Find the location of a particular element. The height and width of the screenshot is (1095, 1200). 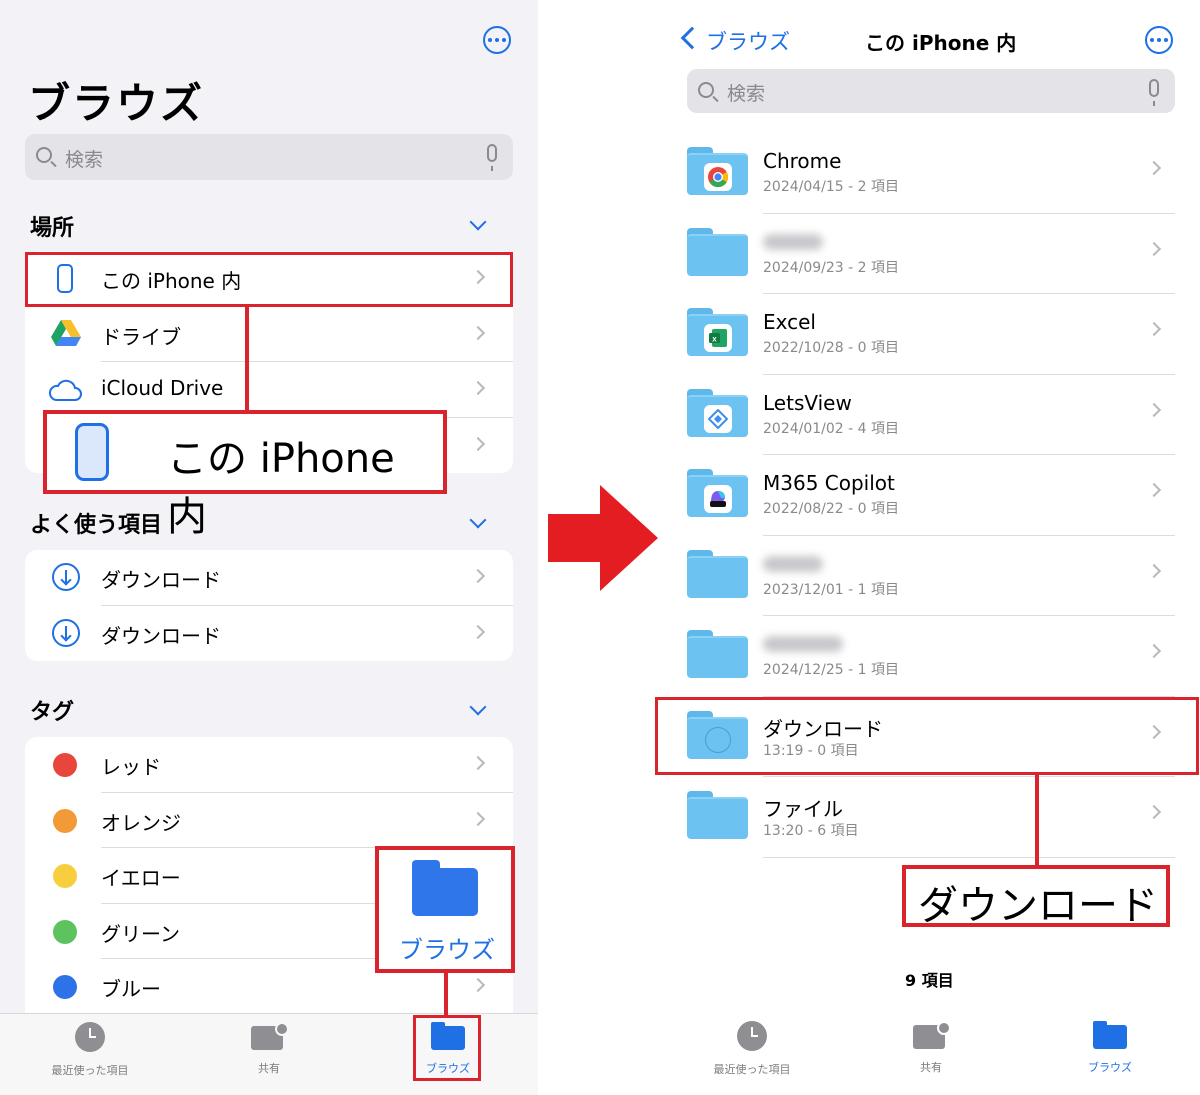

tag-label: レッド is located at coordinates (131, 767).